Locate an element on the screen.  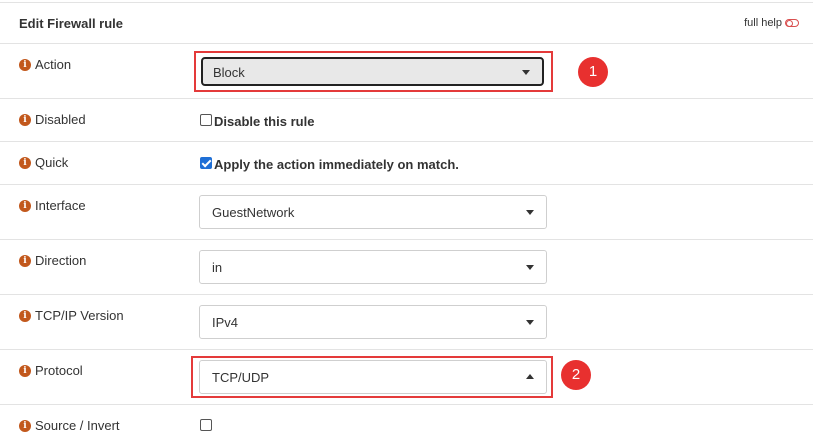
disabled-label: i Disabled is located at coordinates (52, 119).